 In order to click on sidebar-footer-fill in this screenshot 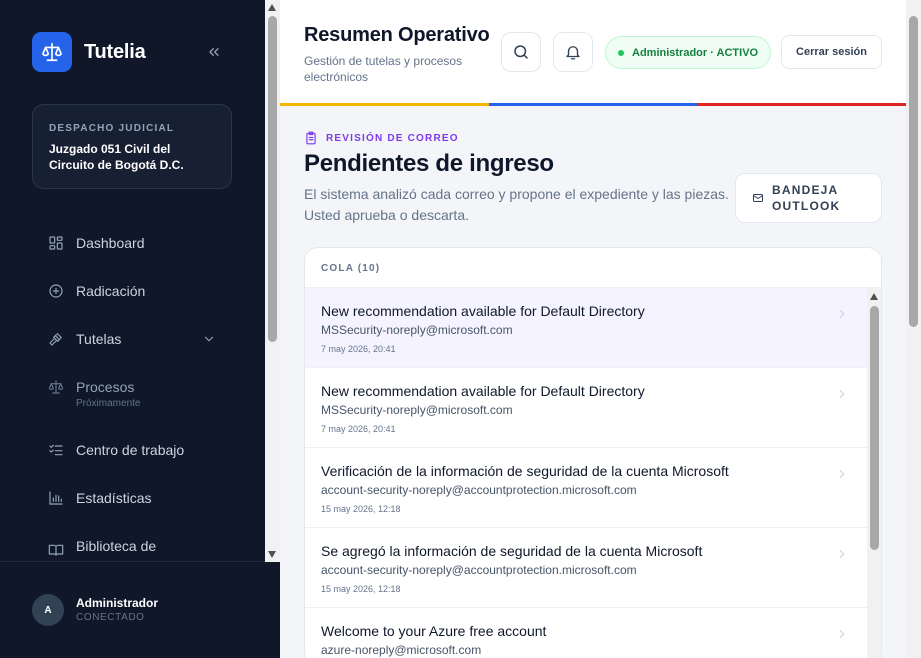, I will do `click(272, 610)`.